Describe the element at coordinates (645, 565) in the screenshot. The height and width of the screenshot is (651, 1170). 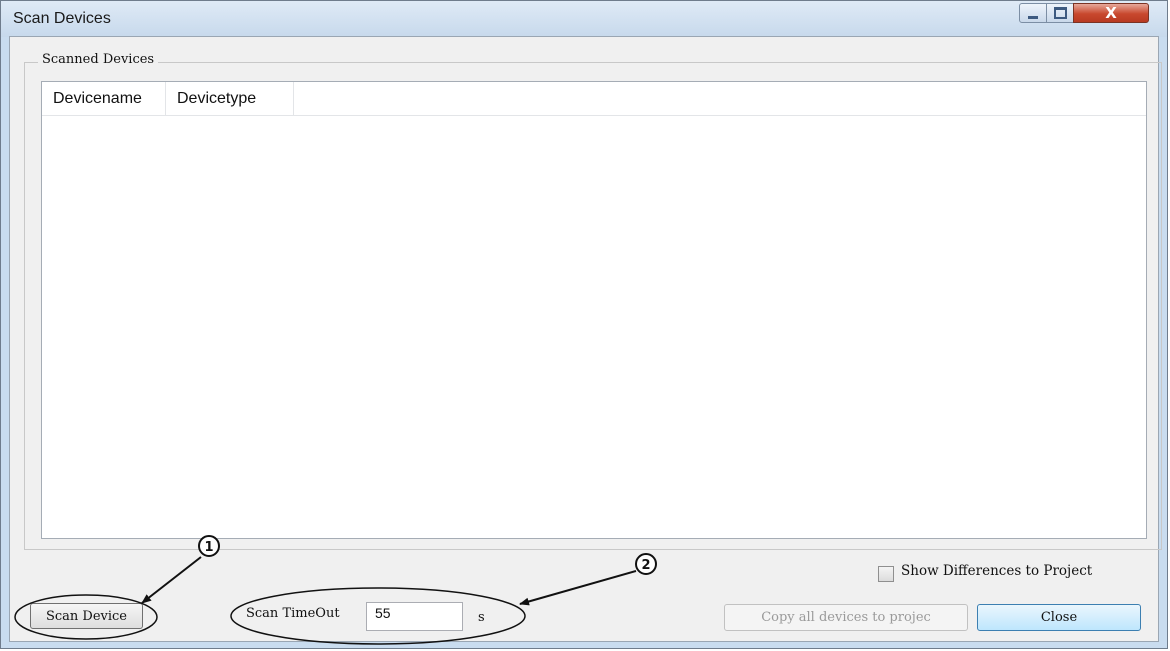
I see `callout-number-2: 2` at that location.